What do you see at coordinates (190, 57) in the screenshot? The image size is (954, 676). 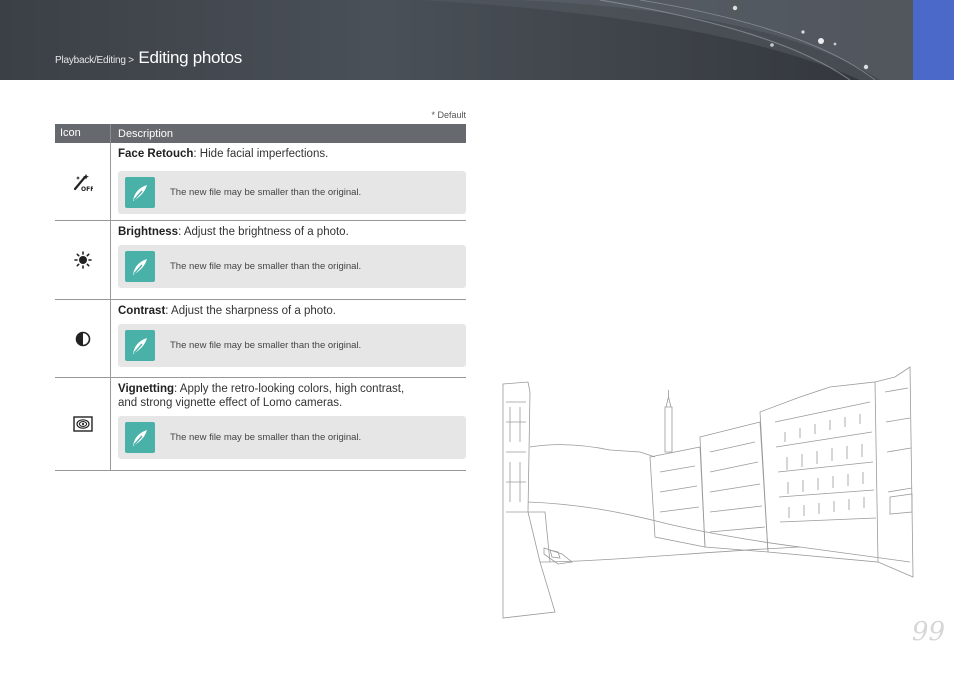 I see `page-title: Editing photos` at bounding box center [190, 57].